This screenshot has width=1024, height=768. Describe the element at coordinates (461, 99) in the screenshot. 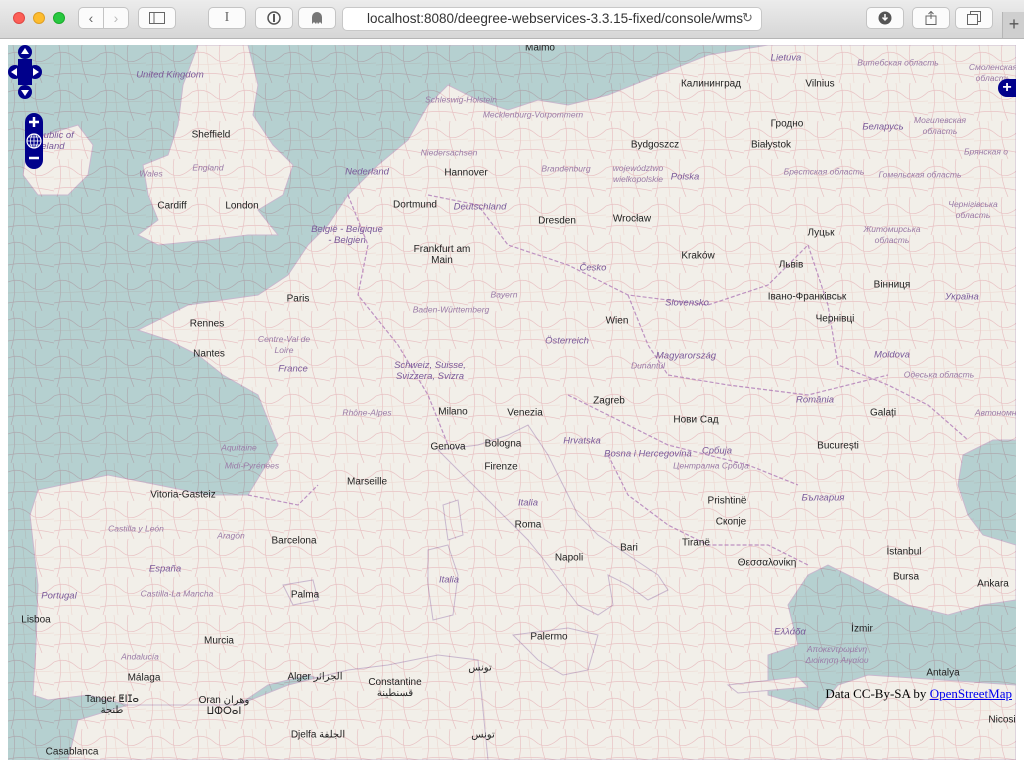

I see `label-schleswig-holstein: Schleswig-Holstein` at that location.